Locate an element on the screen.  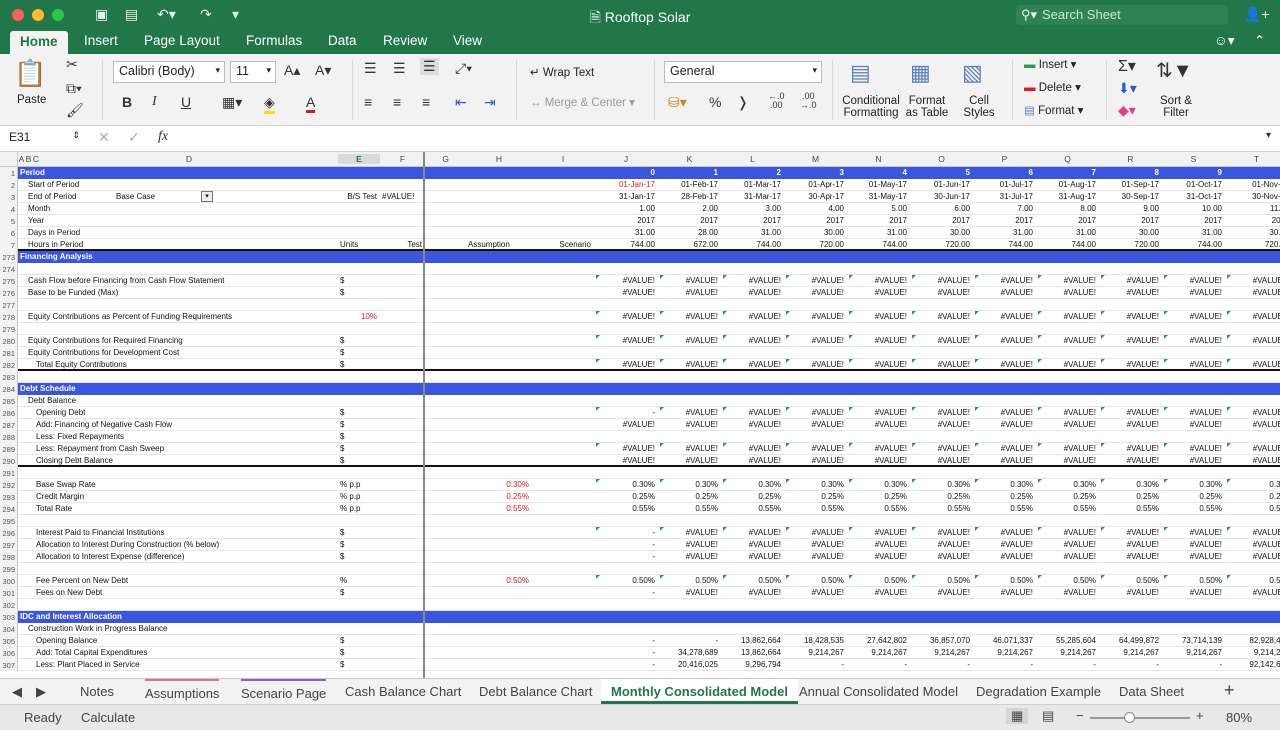
period-value-cell: 20,416,025 is located at coordinates (688, 665).